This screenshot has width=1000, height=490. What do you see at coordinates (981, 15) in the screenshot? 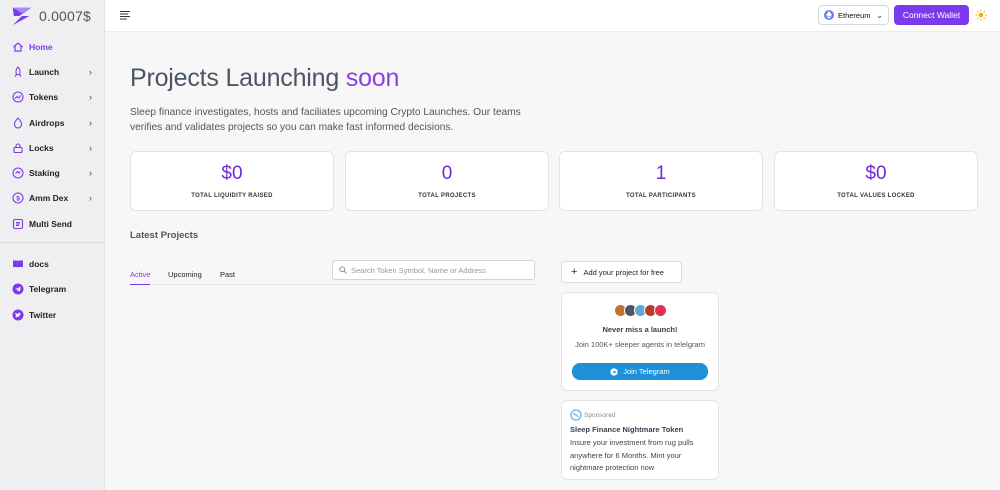
I see `sun-icon` at bounding box center [981, 15].